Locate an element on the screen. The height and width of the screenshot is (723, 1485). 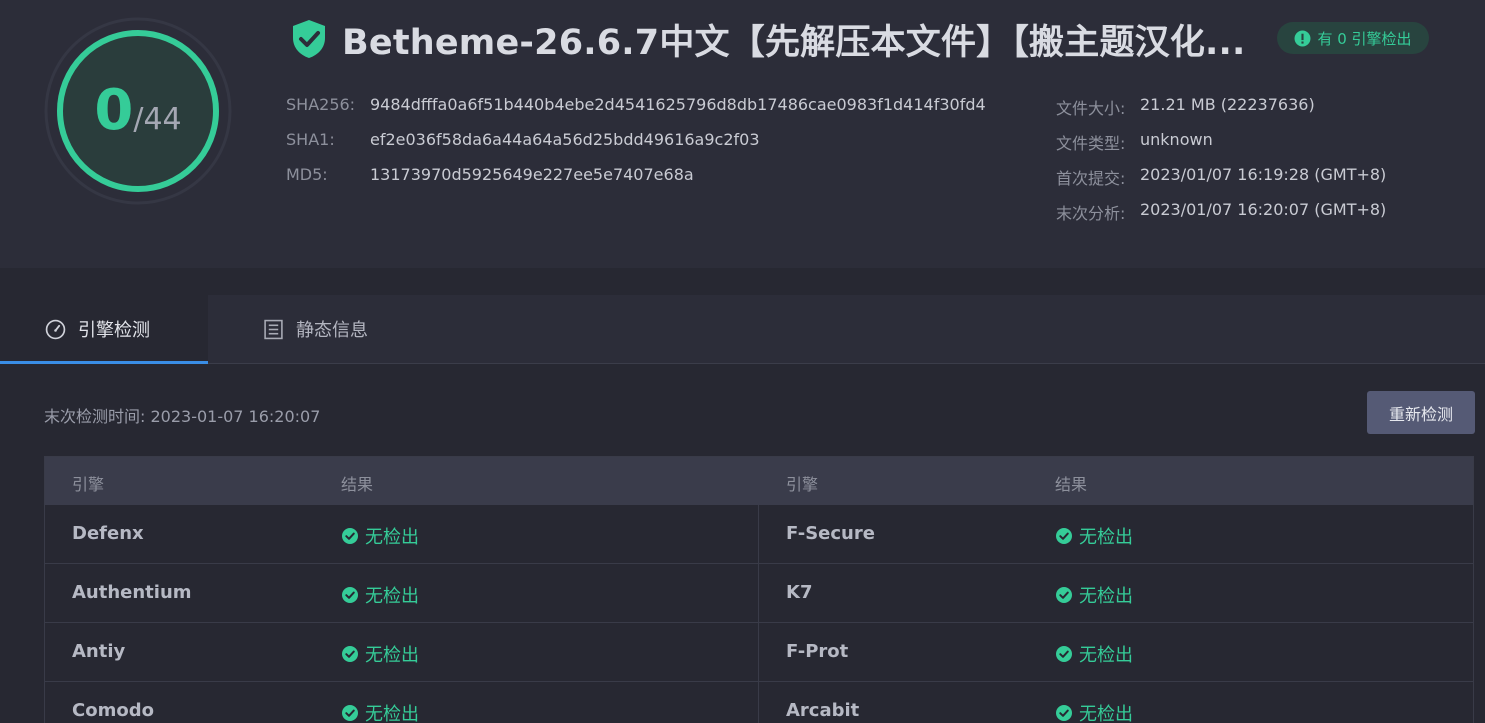
tab-static-info-label: 静态信息 is located at coordinates (332, 330).